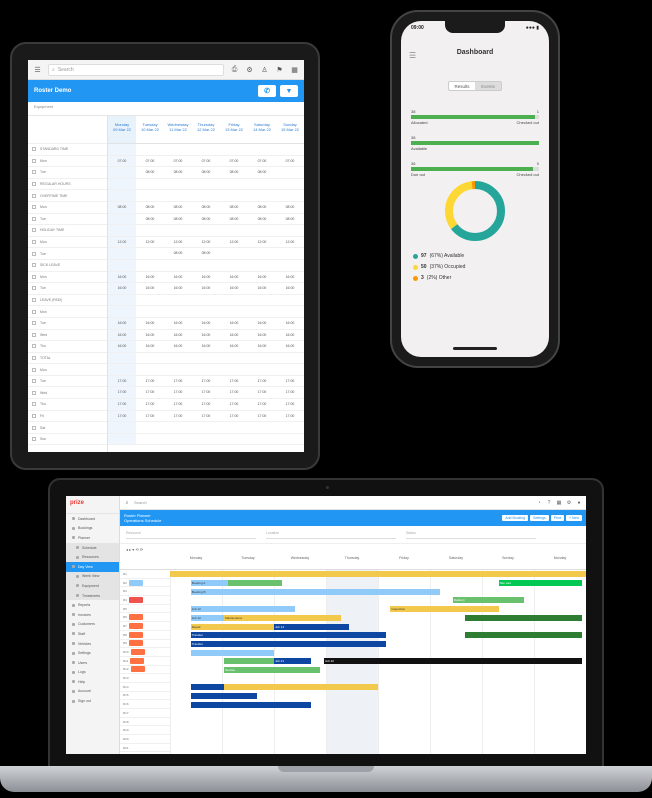 Image resolution: width=652 pixels, height=798 pixels. What do you see at coordinates (67, 266) in the screenshot?
I see `row-label: SICK LEAVE` at bounding box center [67, 266].